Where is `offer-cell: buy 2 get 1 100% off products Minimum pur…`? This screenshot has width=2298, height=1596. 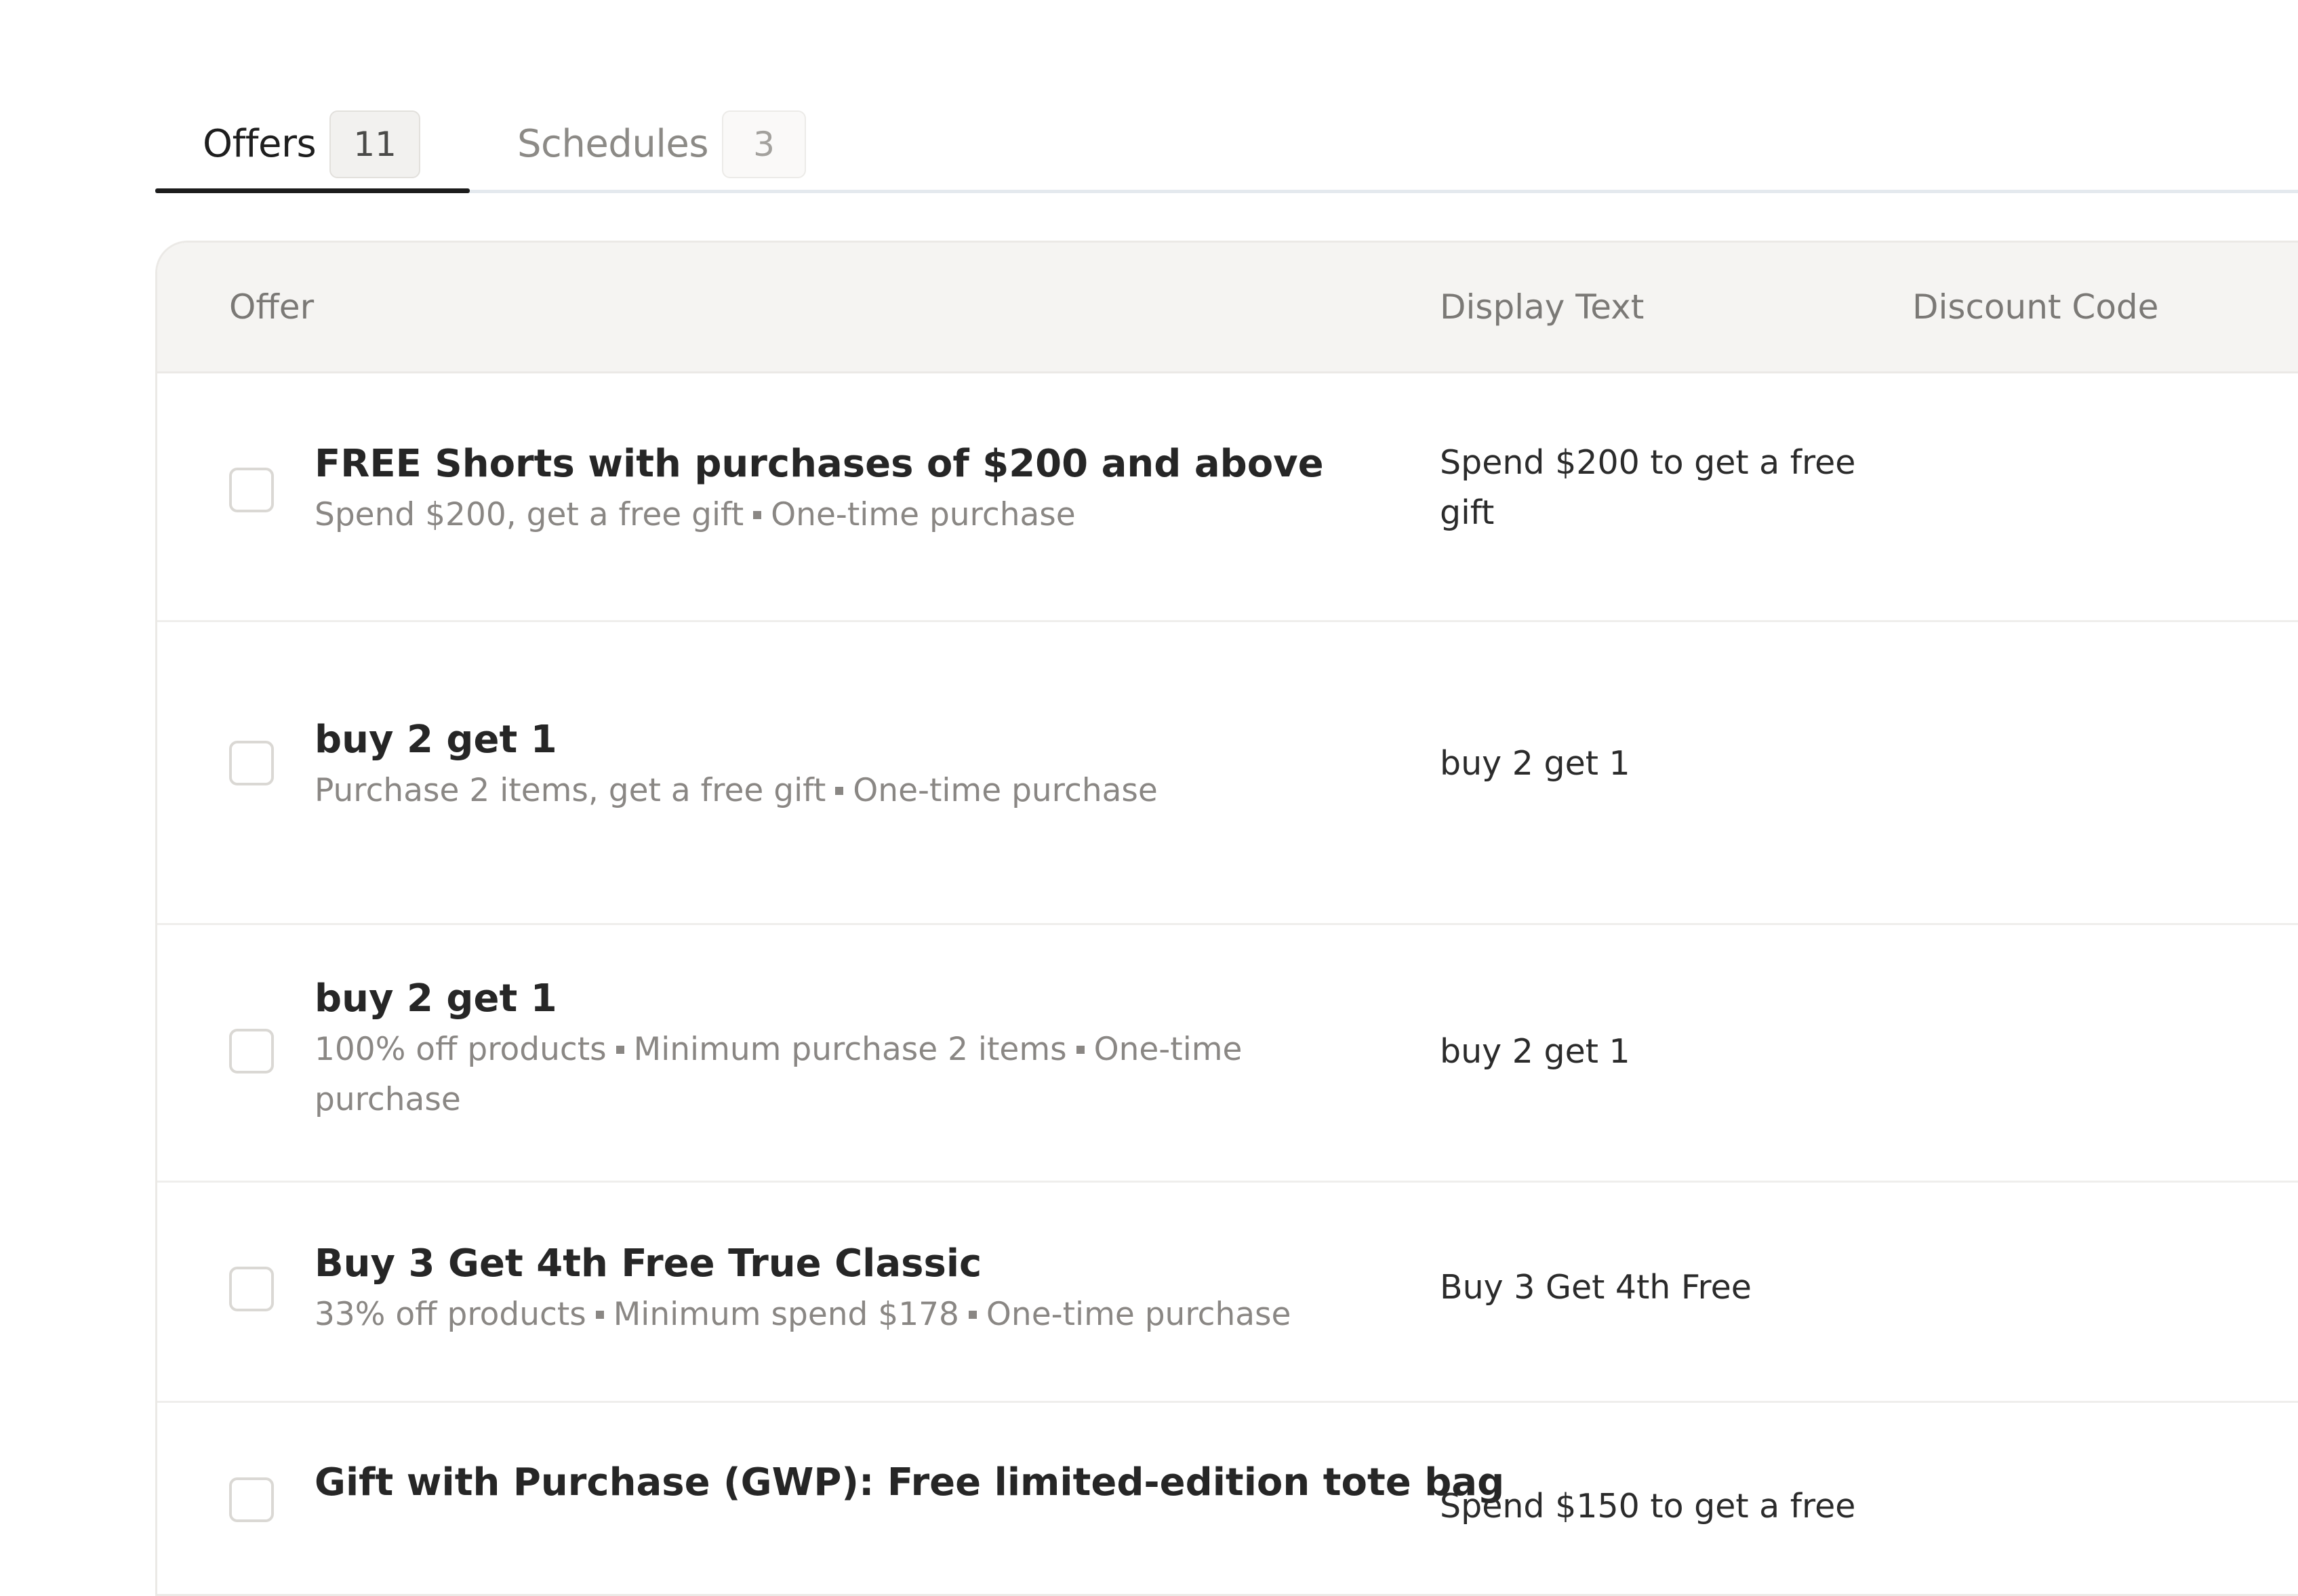
offer-cell: buy 2 get 1 100% off products Minimum pur… is located at coordinates (823, 1049).